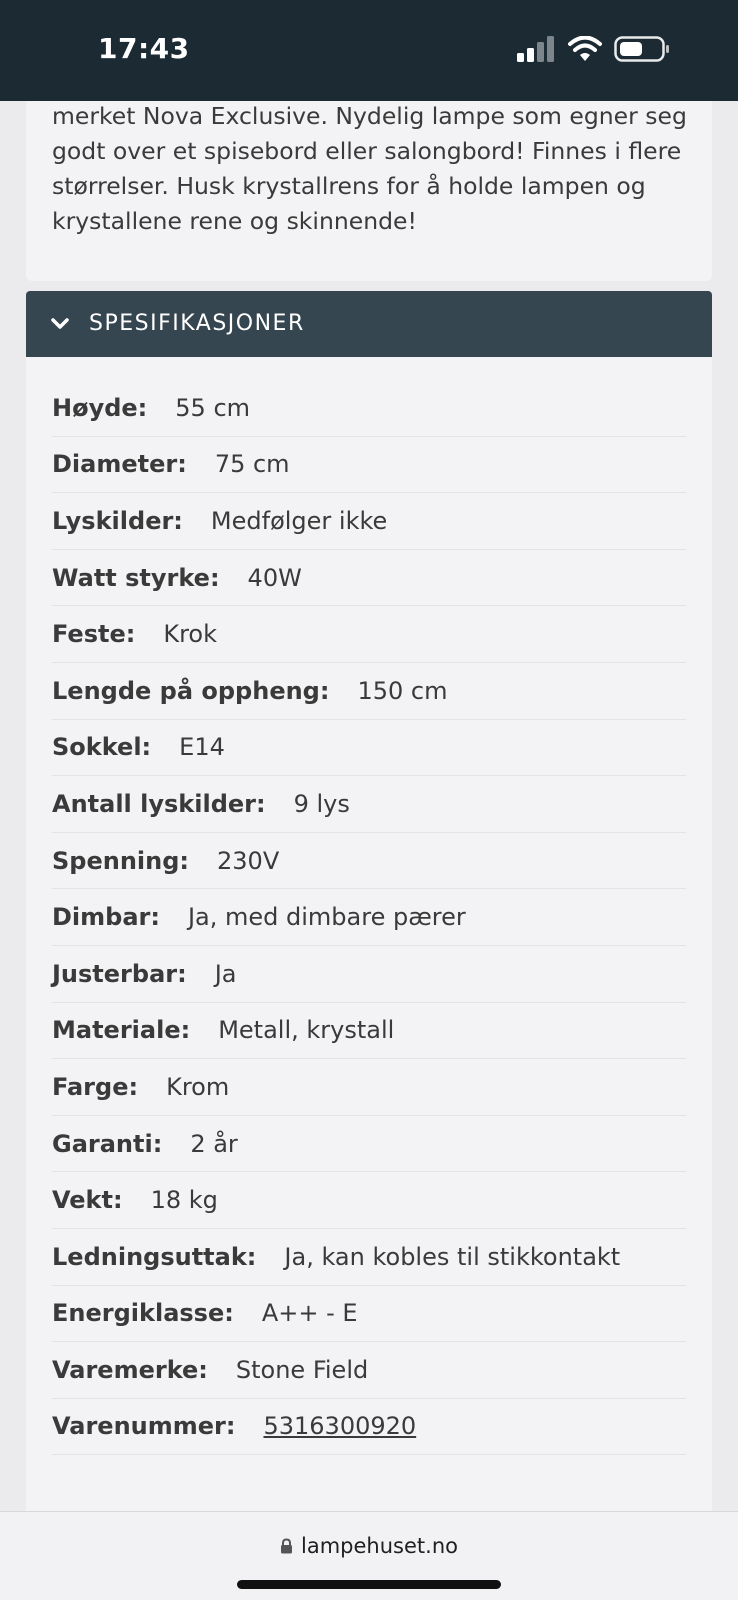 The width and height of the screenshot is (738, 1600). I want to click on spec-label: Varenummer:, so click(144, 1426).